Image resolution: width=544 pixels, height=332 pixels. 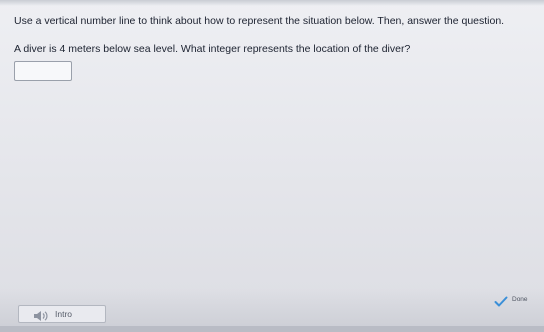 I want to click on speaker-icon, so click(x=41, y=315).